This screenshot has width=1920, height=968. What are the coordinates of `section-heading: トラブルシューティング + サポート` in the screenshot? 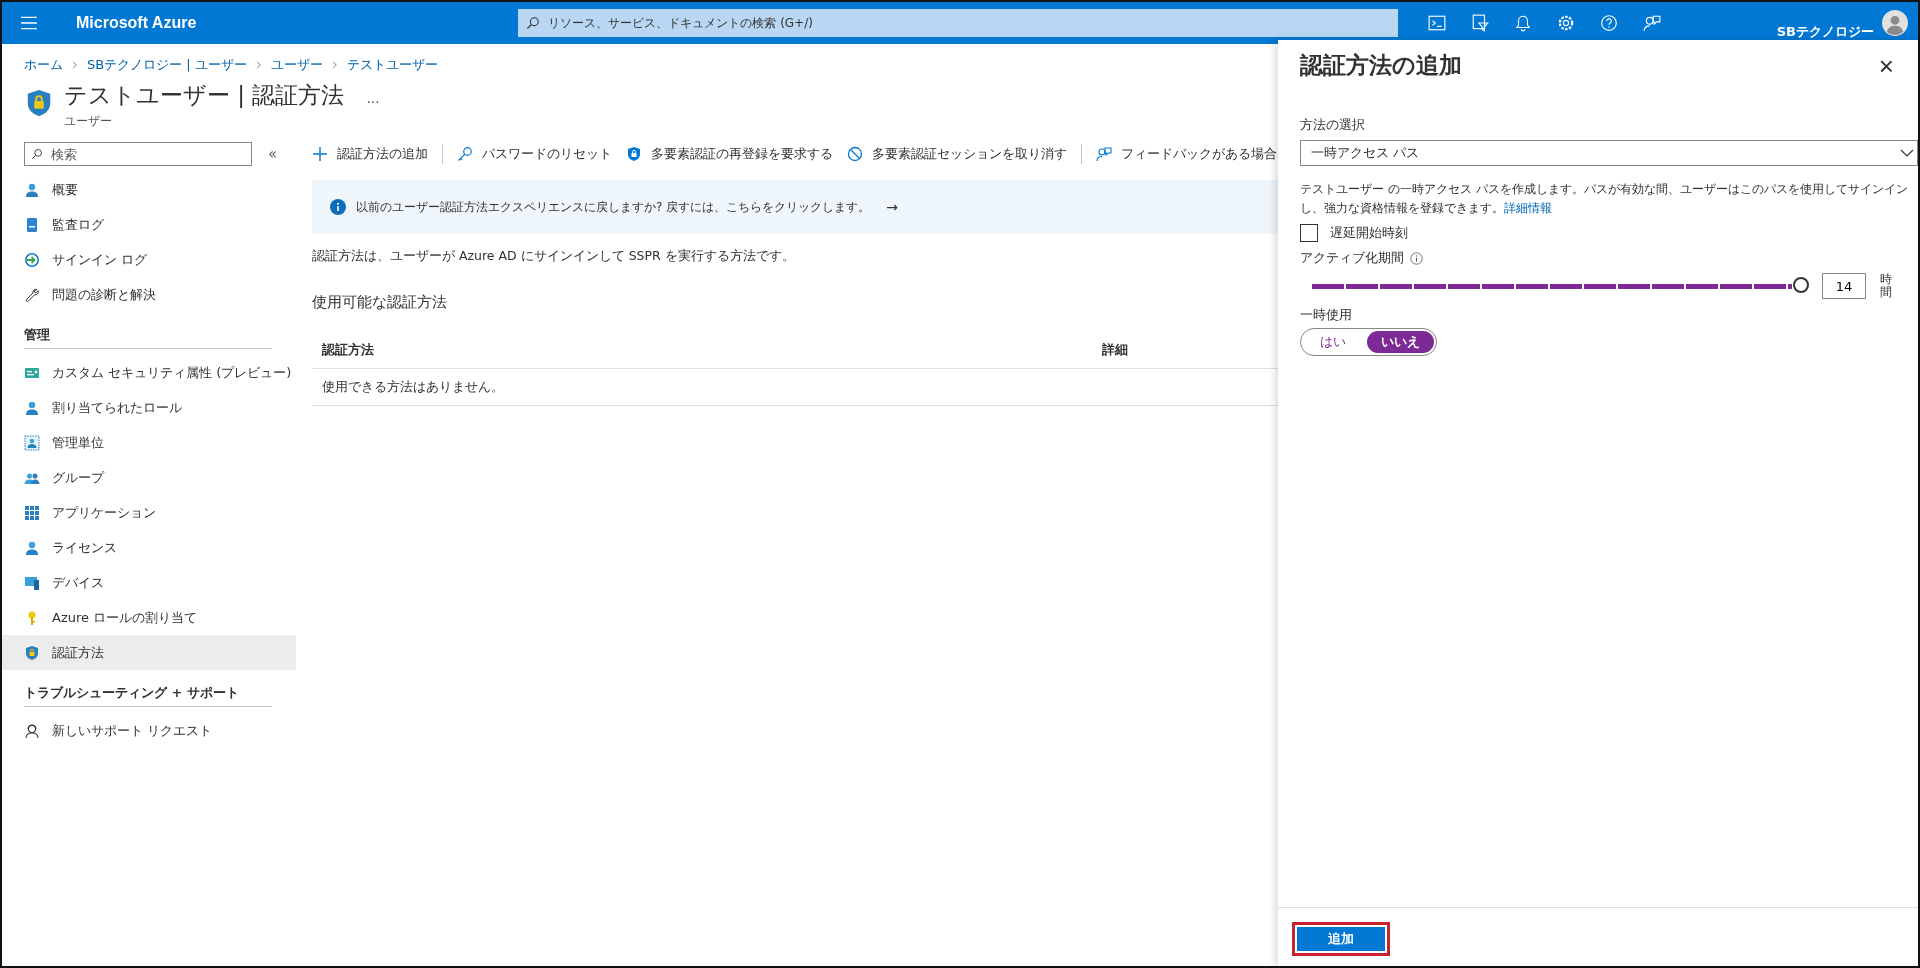 It's located at (148, 691).